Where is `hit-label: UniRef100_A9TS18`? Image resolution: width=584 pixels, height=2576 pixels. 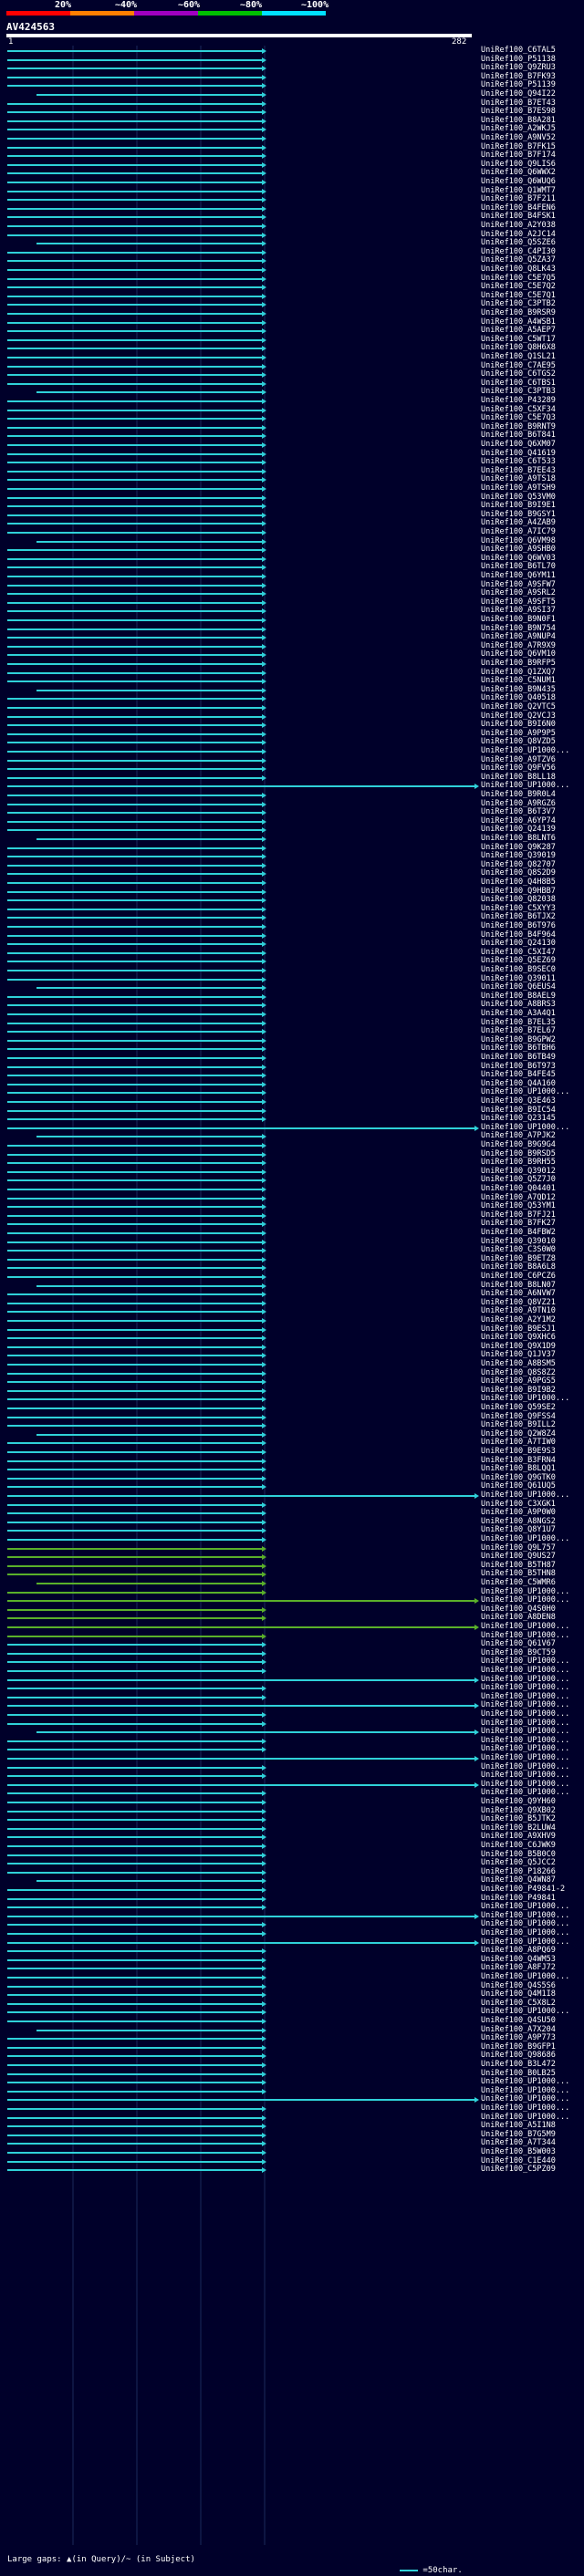
hit-label: UniRef100_A9TS18 is located at coordinates (518, 479).